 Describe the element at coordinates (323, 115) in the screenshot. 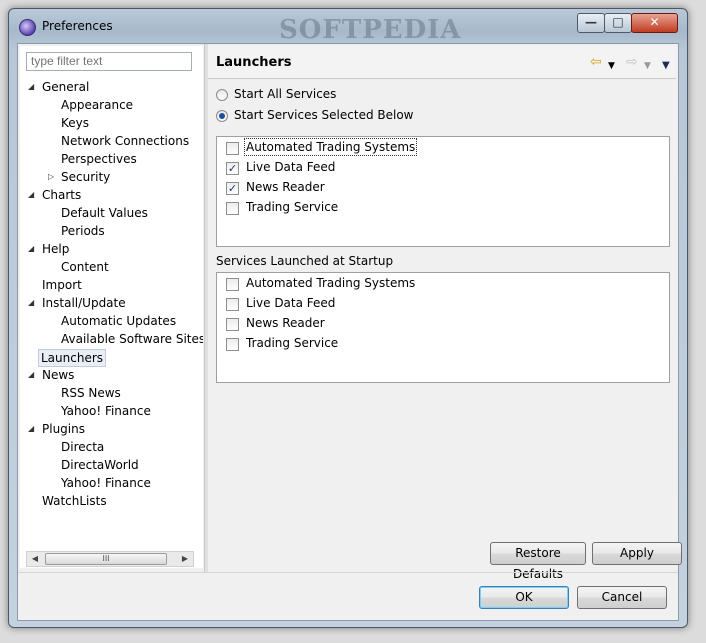

I see `start-selected-services-label: Start Services Selected Below` at that location.